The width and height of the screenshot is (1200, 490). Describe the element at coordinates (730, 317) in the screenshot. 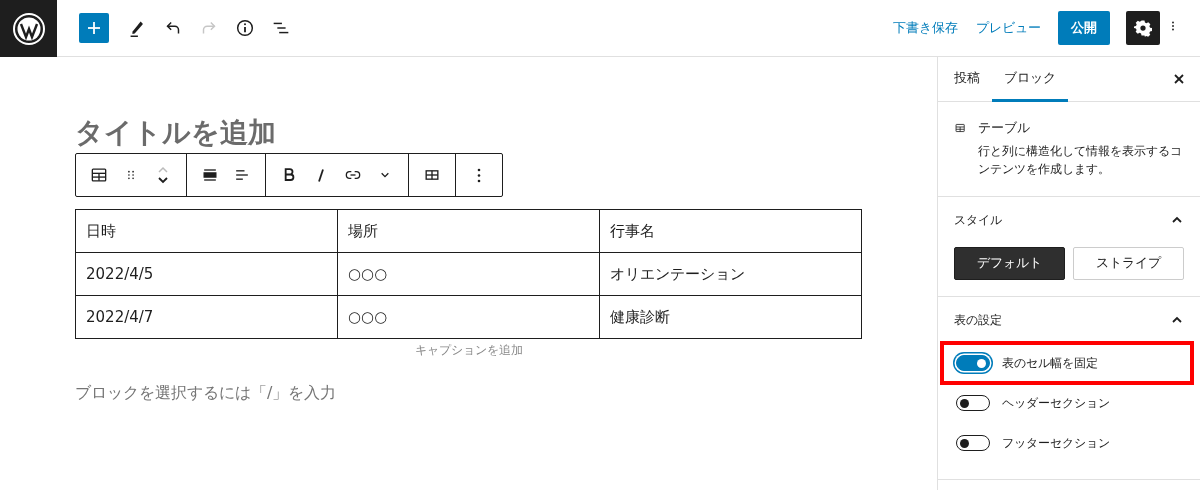

I see `table-cell: 健康診断` at that location.